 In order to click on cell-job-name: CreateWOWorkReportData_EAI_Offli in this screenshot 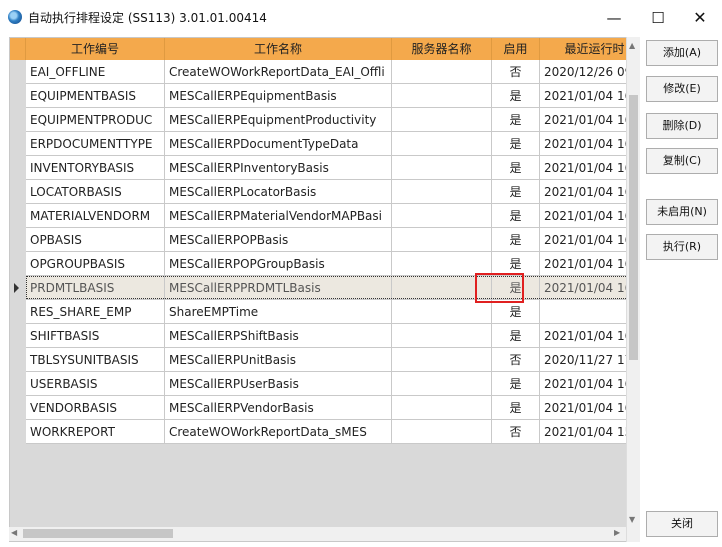, I will do `click(278, 72)`.